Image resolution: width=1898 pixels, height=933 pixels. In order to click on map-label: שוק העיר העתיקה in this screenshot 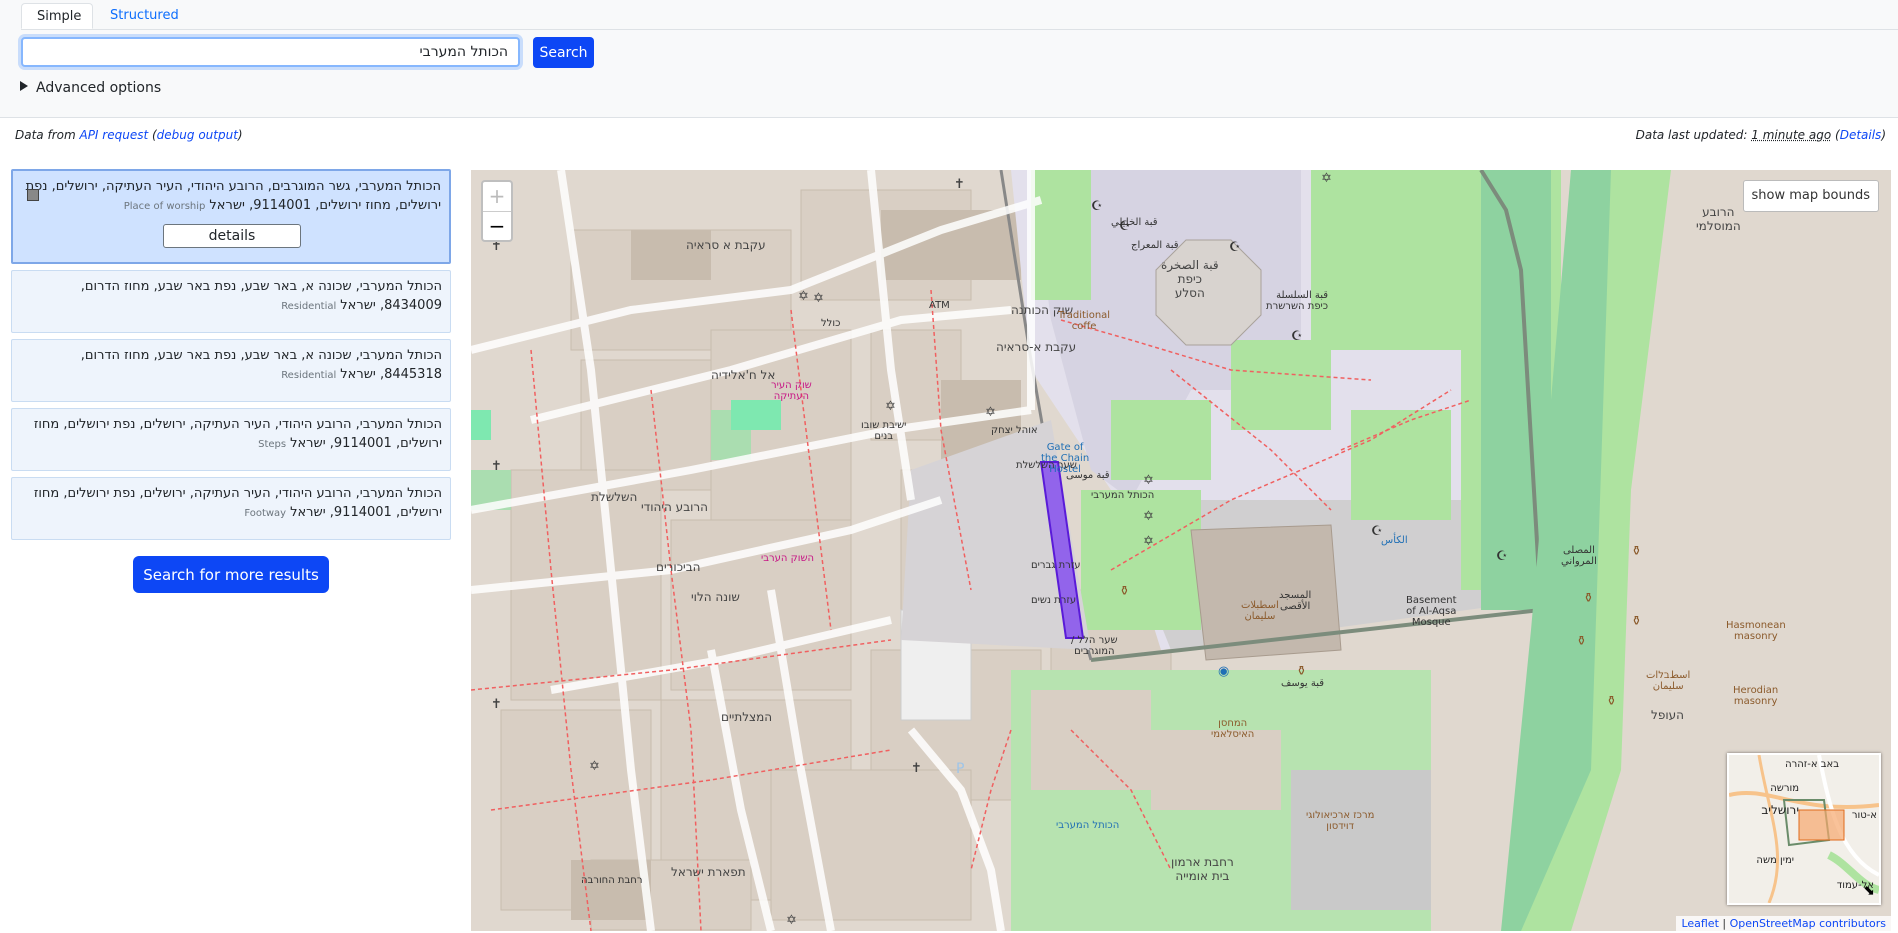, I will do `click(791, 391)`.